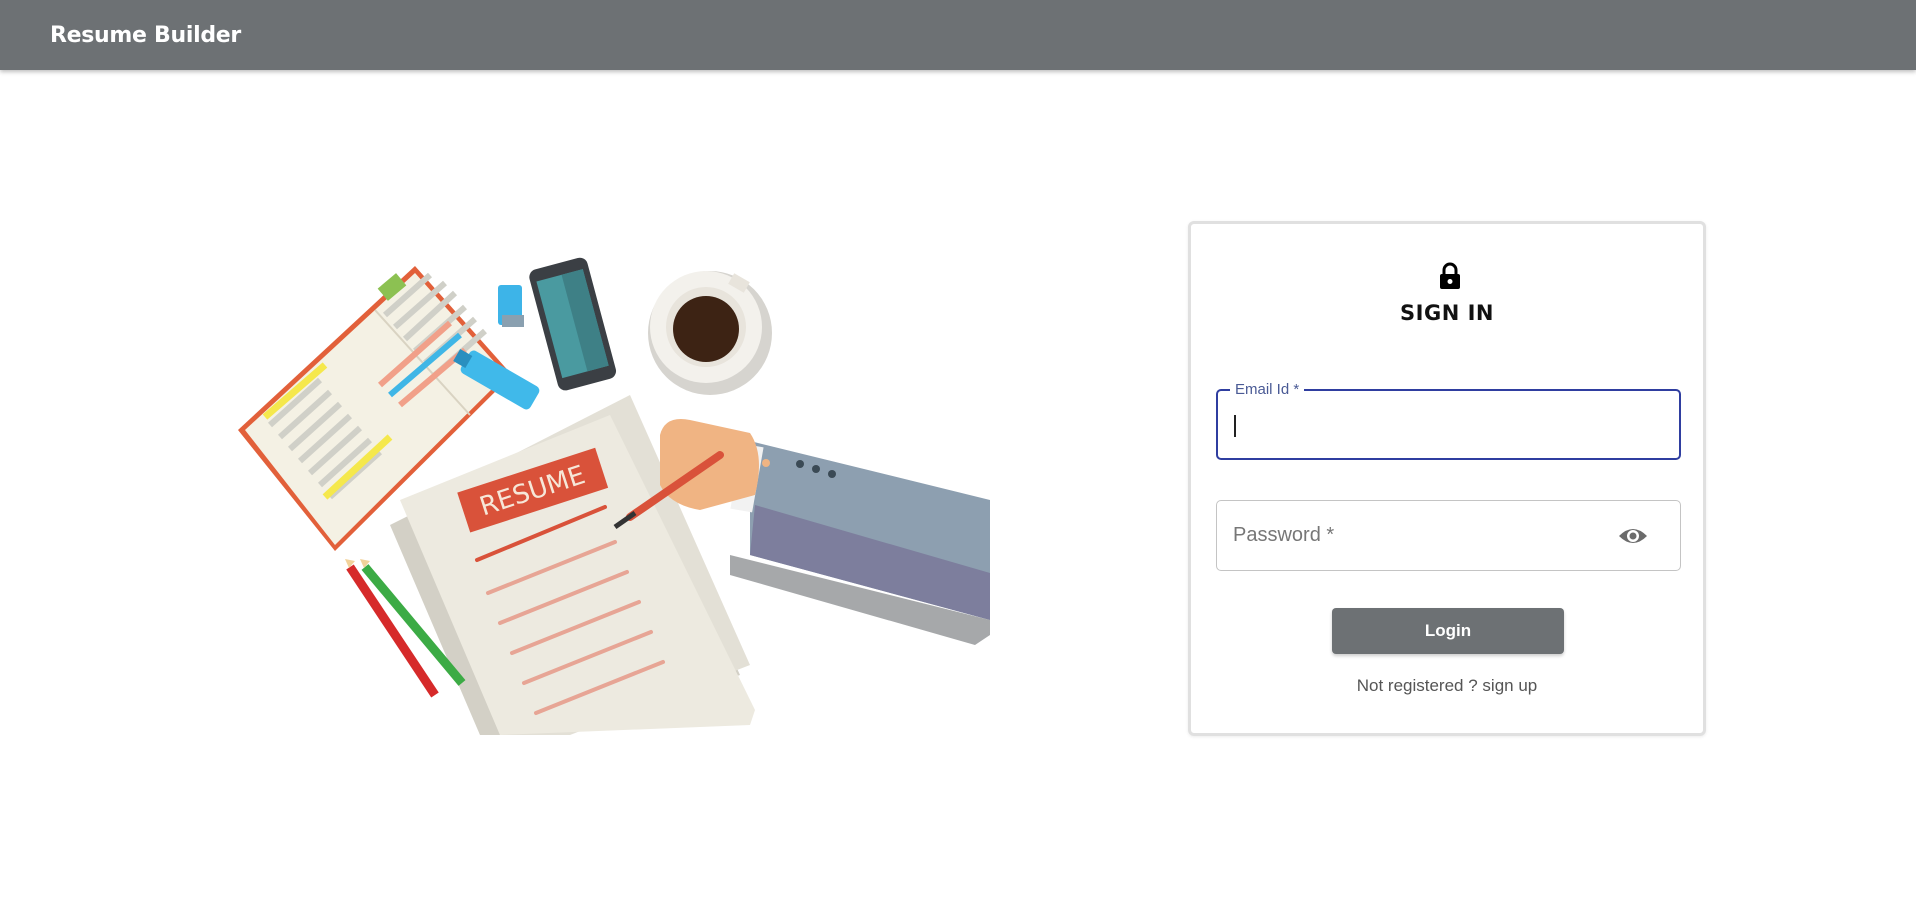 The image size is (1916, 901). I want to click on login-button: Login, so click(1448, 631).